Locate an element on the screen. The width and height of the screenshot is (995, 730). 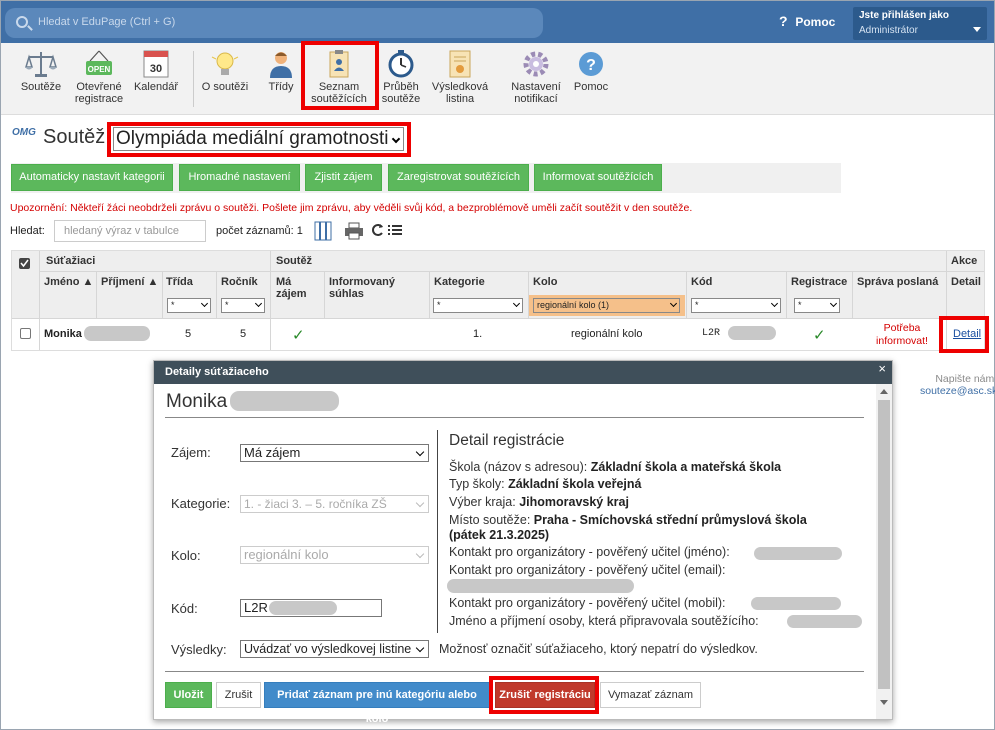
col-interest: Má zájem is located at coordinates (296, 288).